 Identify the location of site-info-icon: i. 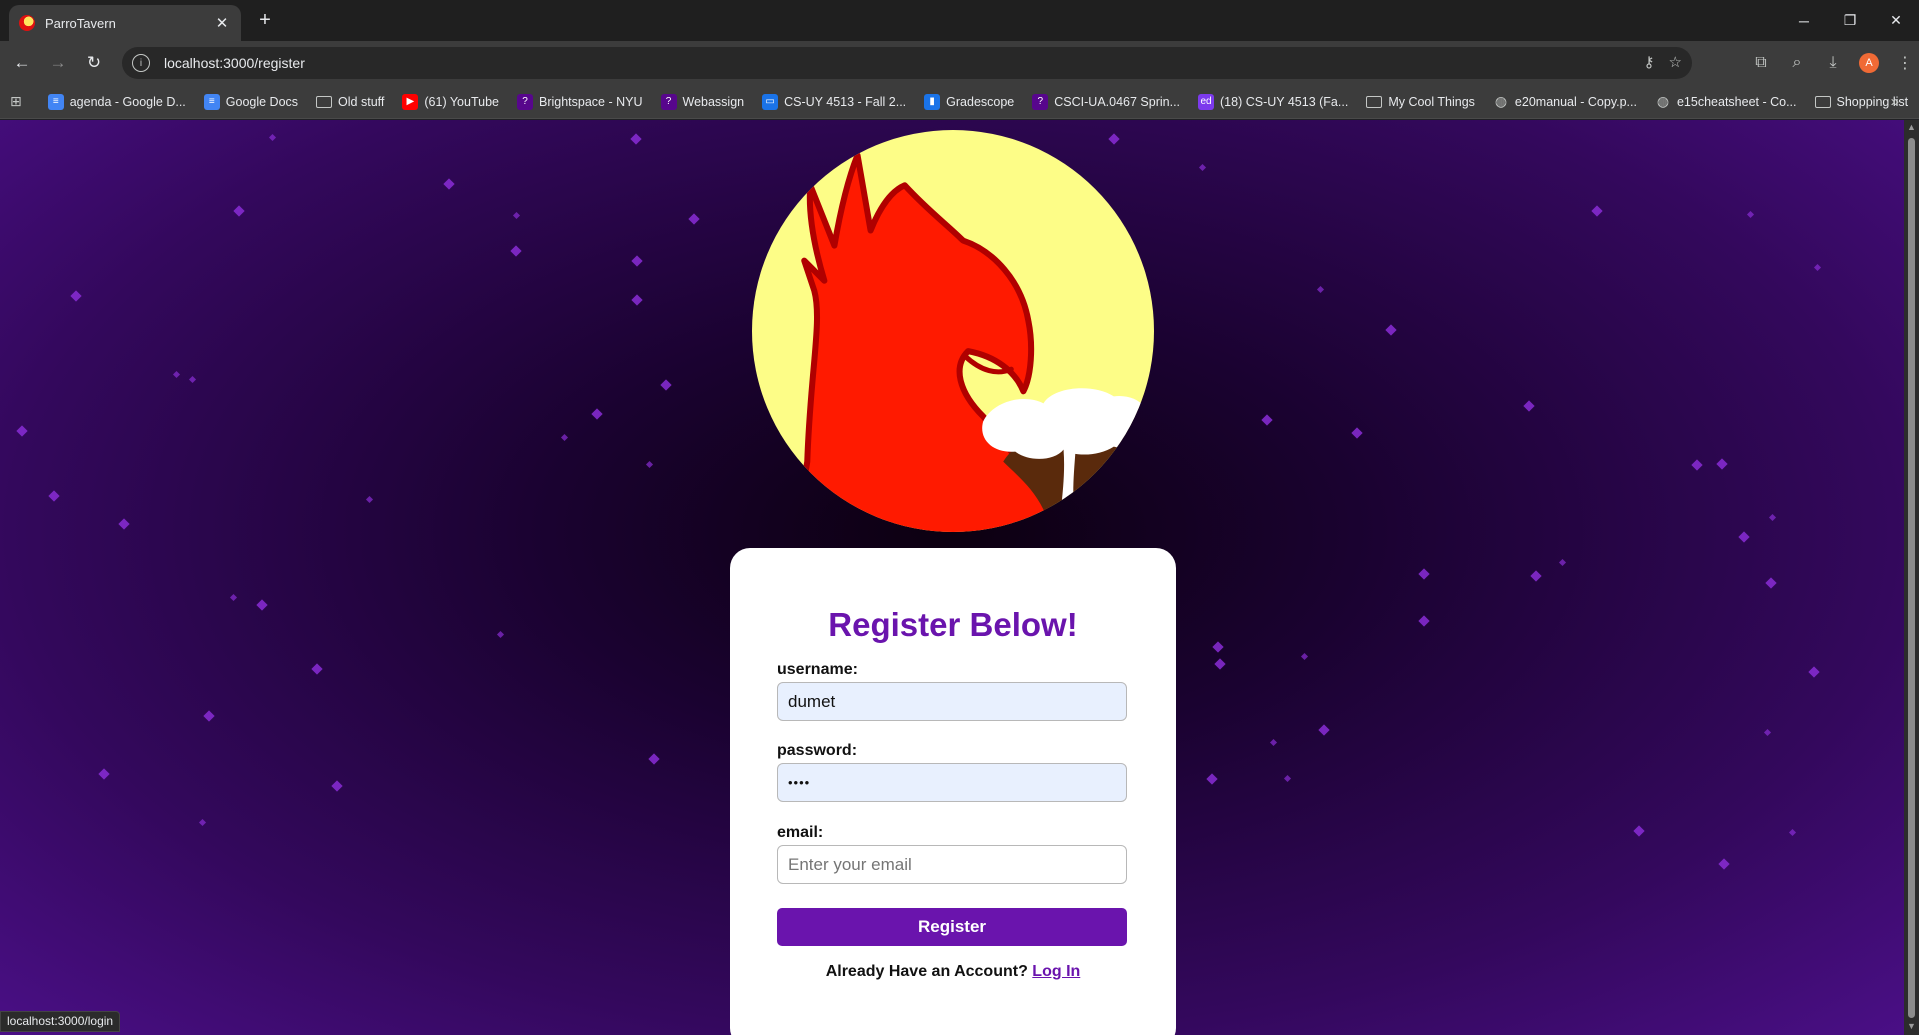
(141, 63).